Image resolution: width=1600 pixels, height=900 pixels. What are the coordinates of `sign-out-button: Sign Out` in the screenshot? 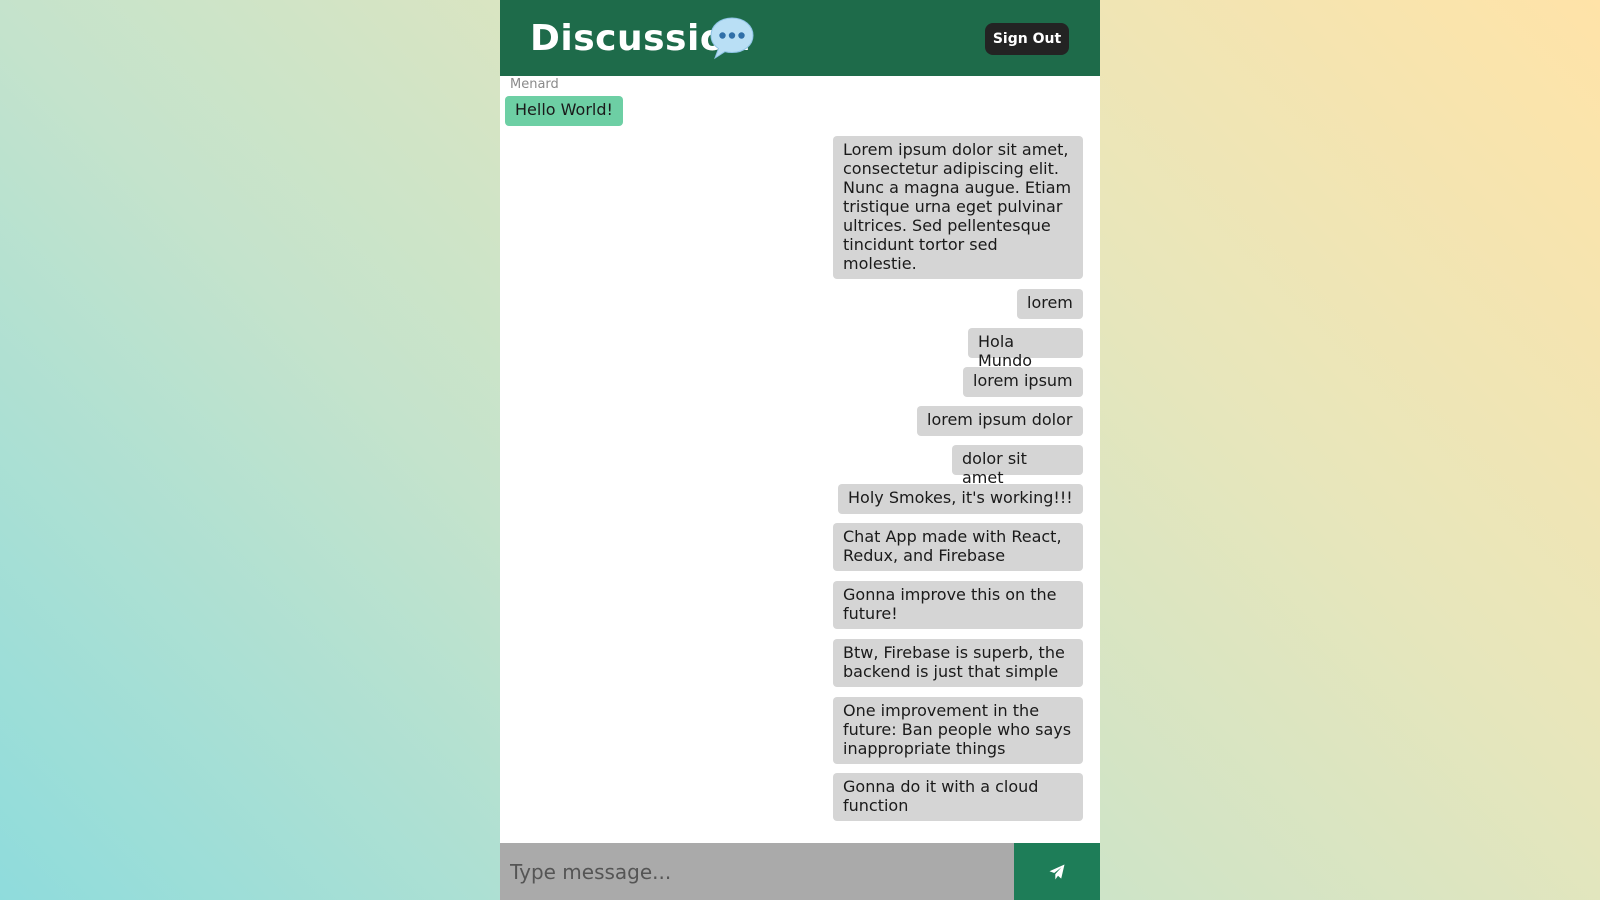 It's located at (1027, 39).